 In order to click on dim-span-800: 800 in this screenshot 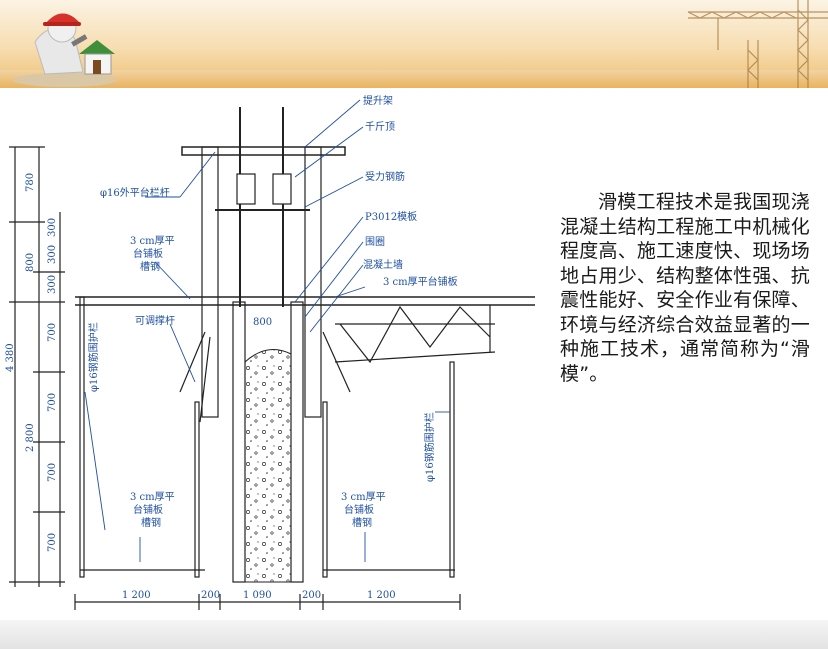, I will do `click(262, 322)`.